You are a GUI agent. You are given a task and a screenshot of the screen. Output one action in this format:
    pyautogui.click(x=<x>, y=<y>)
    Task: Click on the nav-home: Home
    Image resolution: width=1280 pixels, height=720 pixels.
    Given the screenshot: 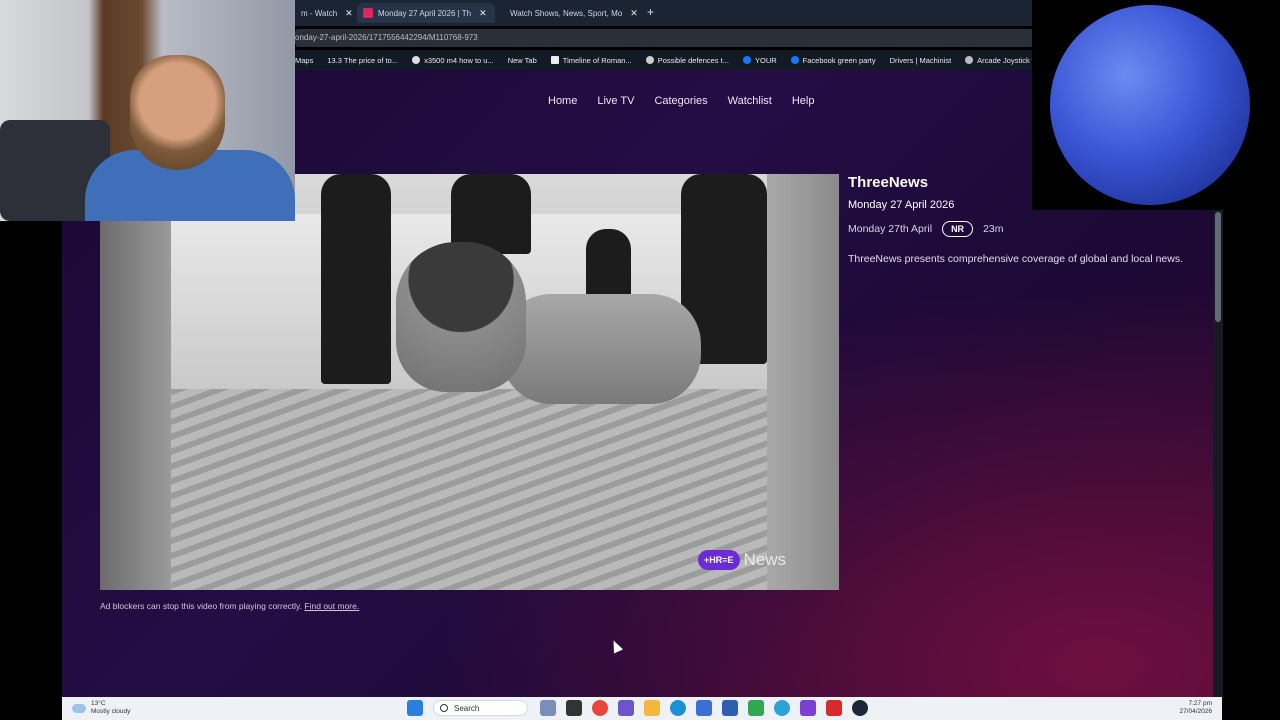 What is the action you would take?
    pyautogui.click(x=562, y=101)
    